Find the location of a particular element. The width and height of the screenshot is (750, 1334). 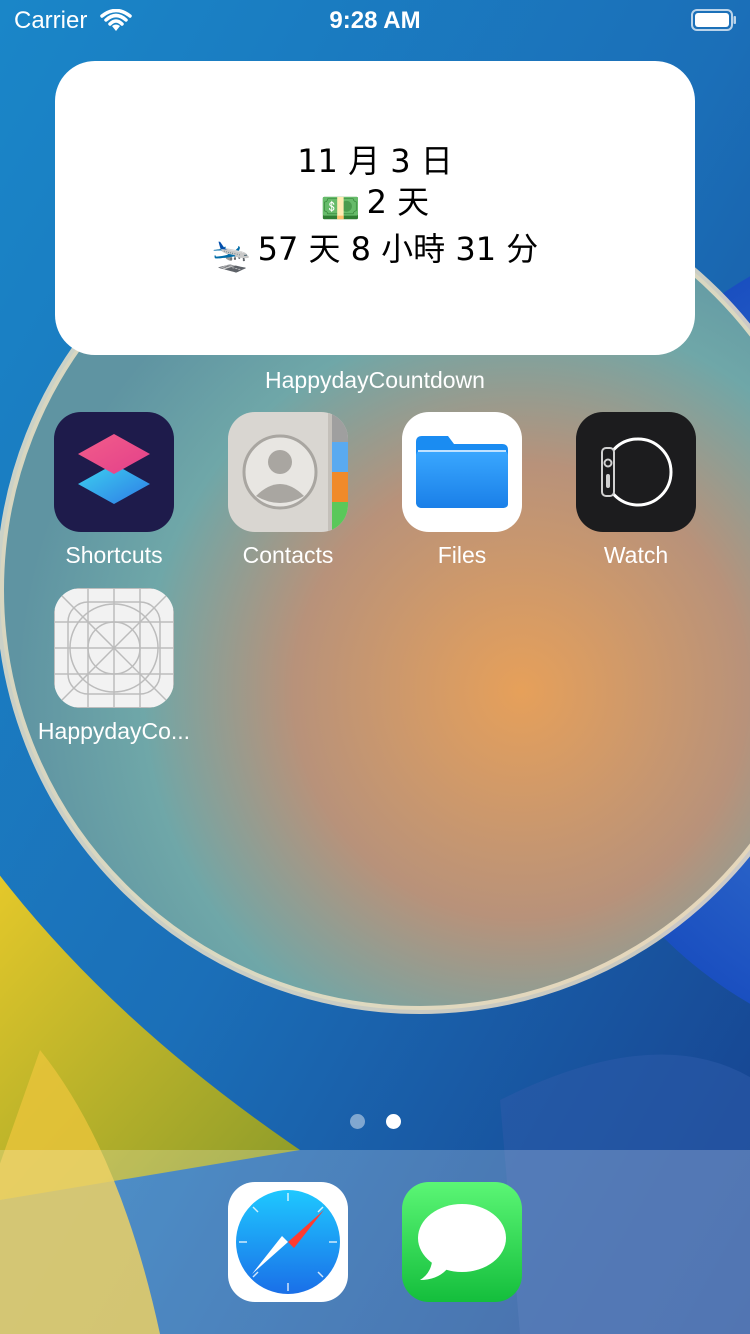

widget-money-countdown: 2 天 is located at coordinates (398, 201).